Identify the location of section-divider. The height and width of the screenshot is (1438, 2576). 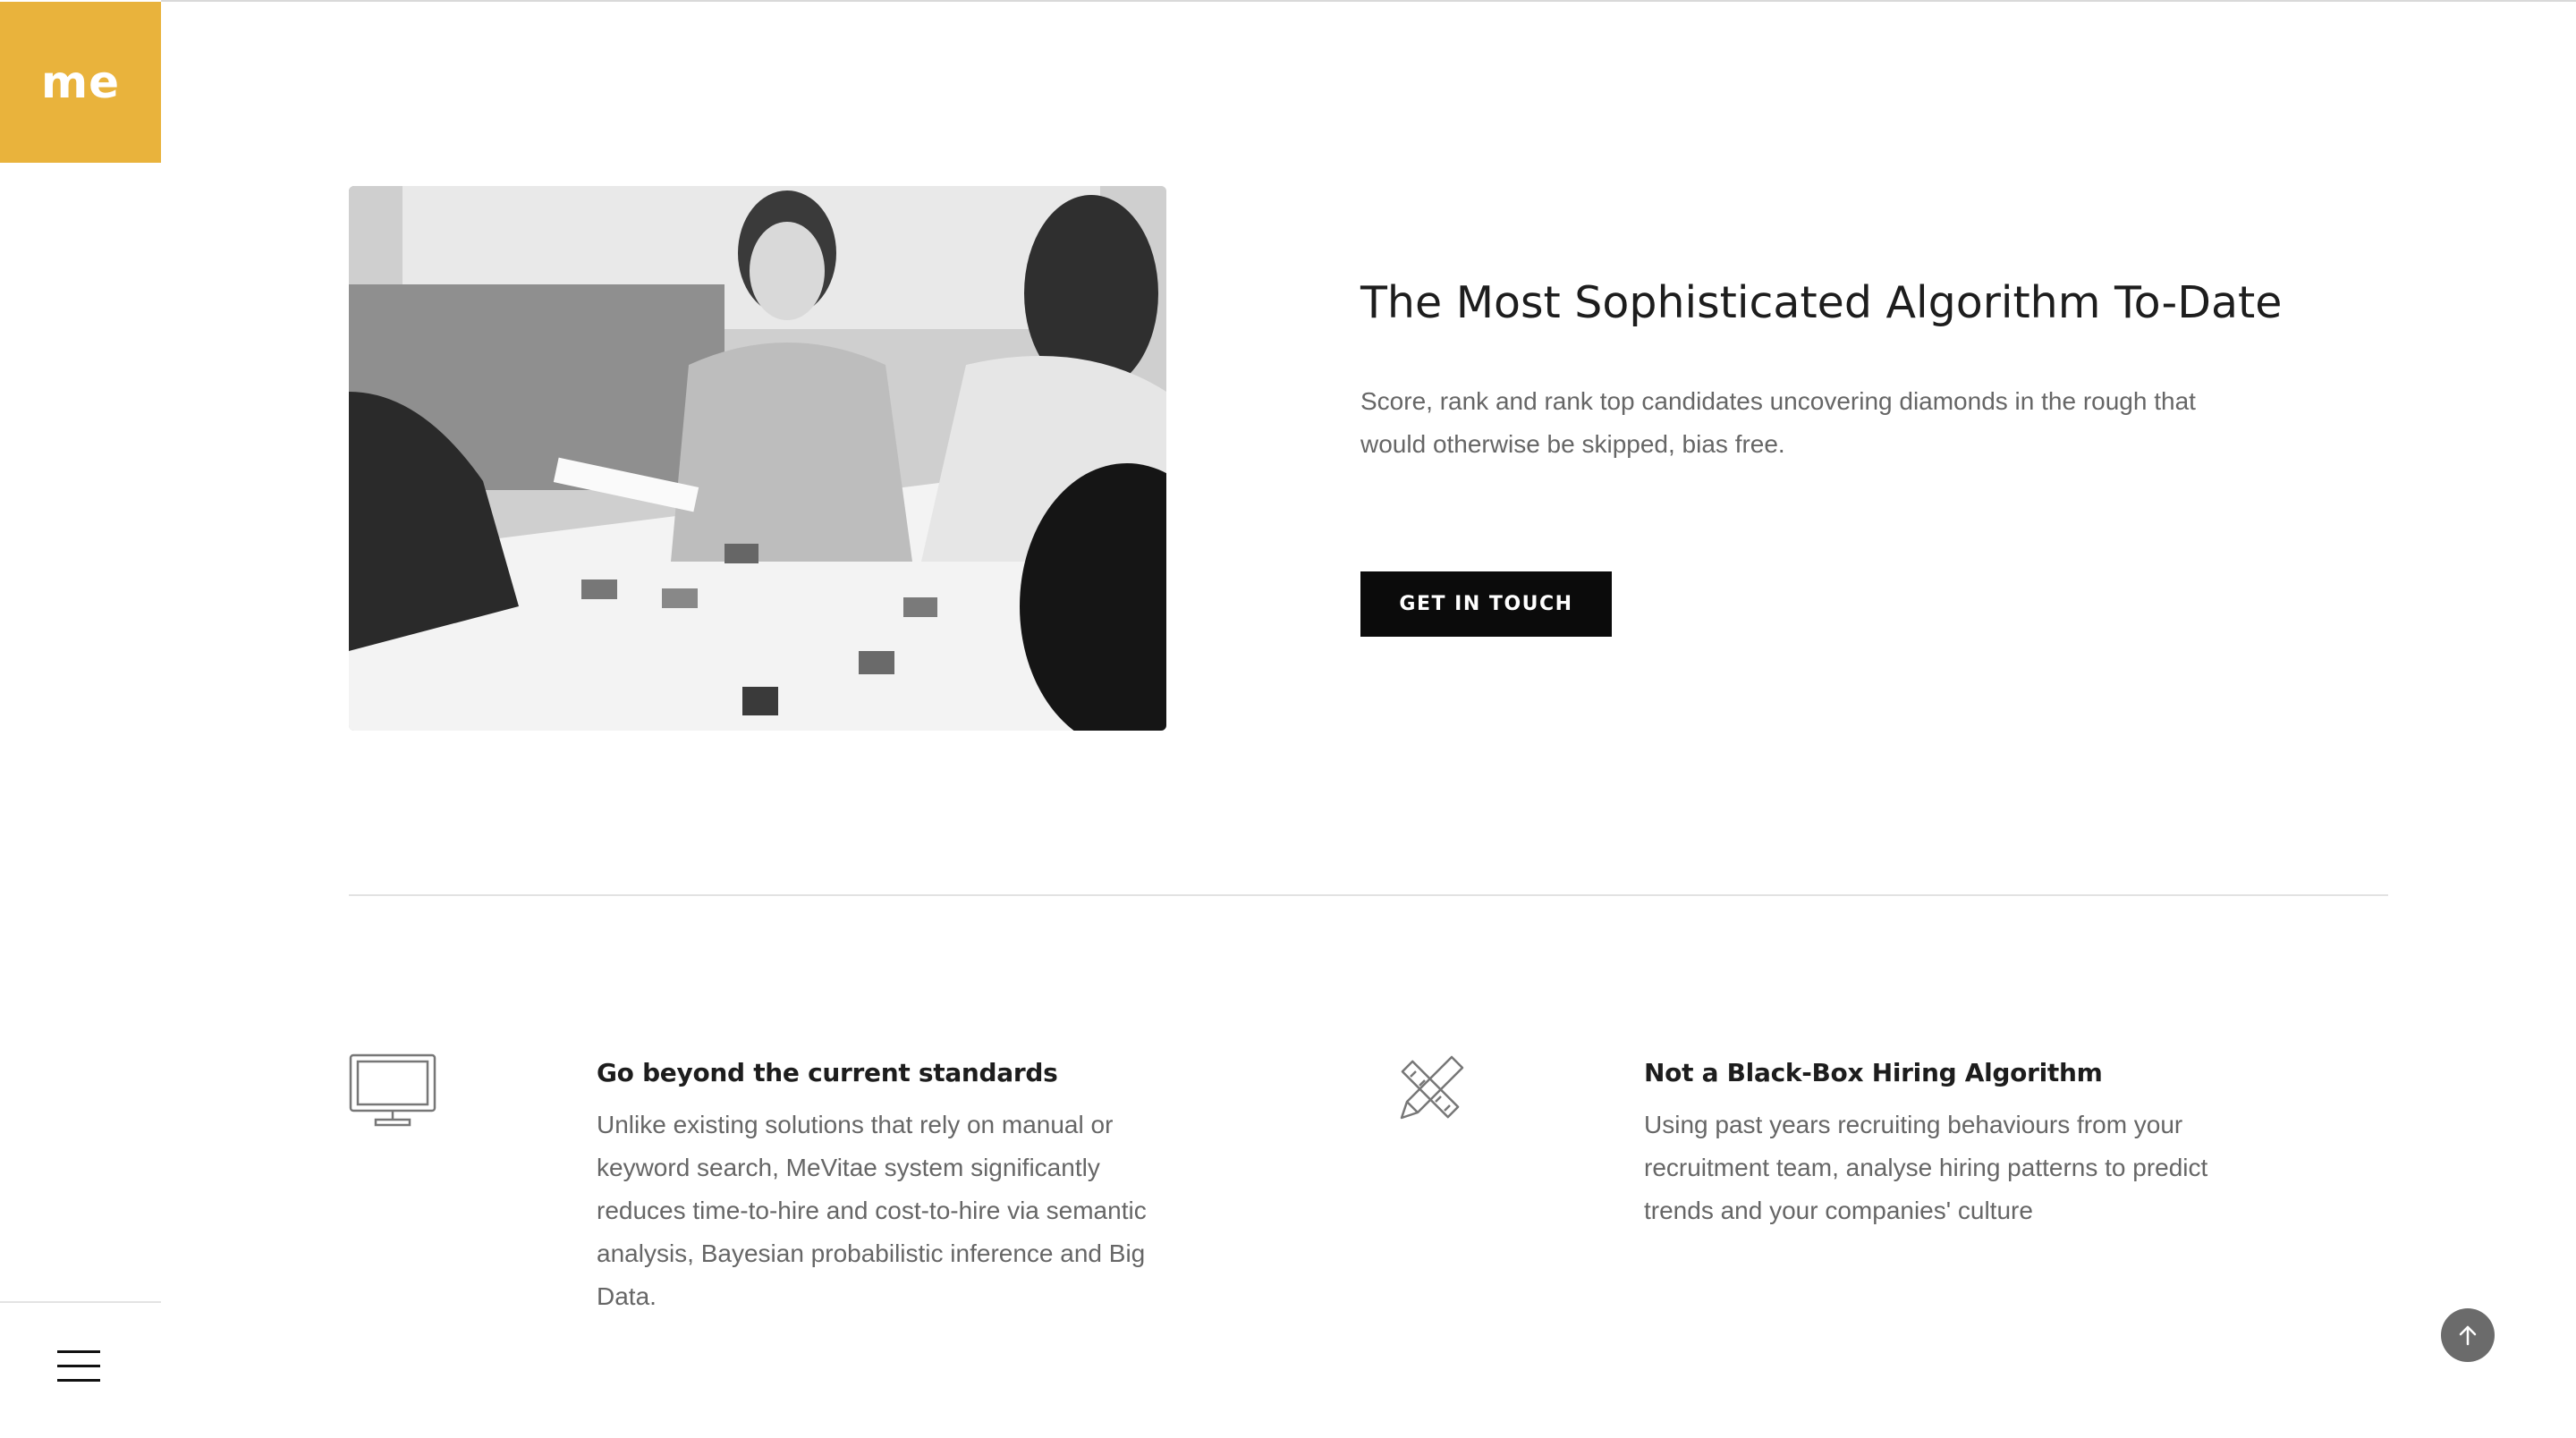
(1368, 895).